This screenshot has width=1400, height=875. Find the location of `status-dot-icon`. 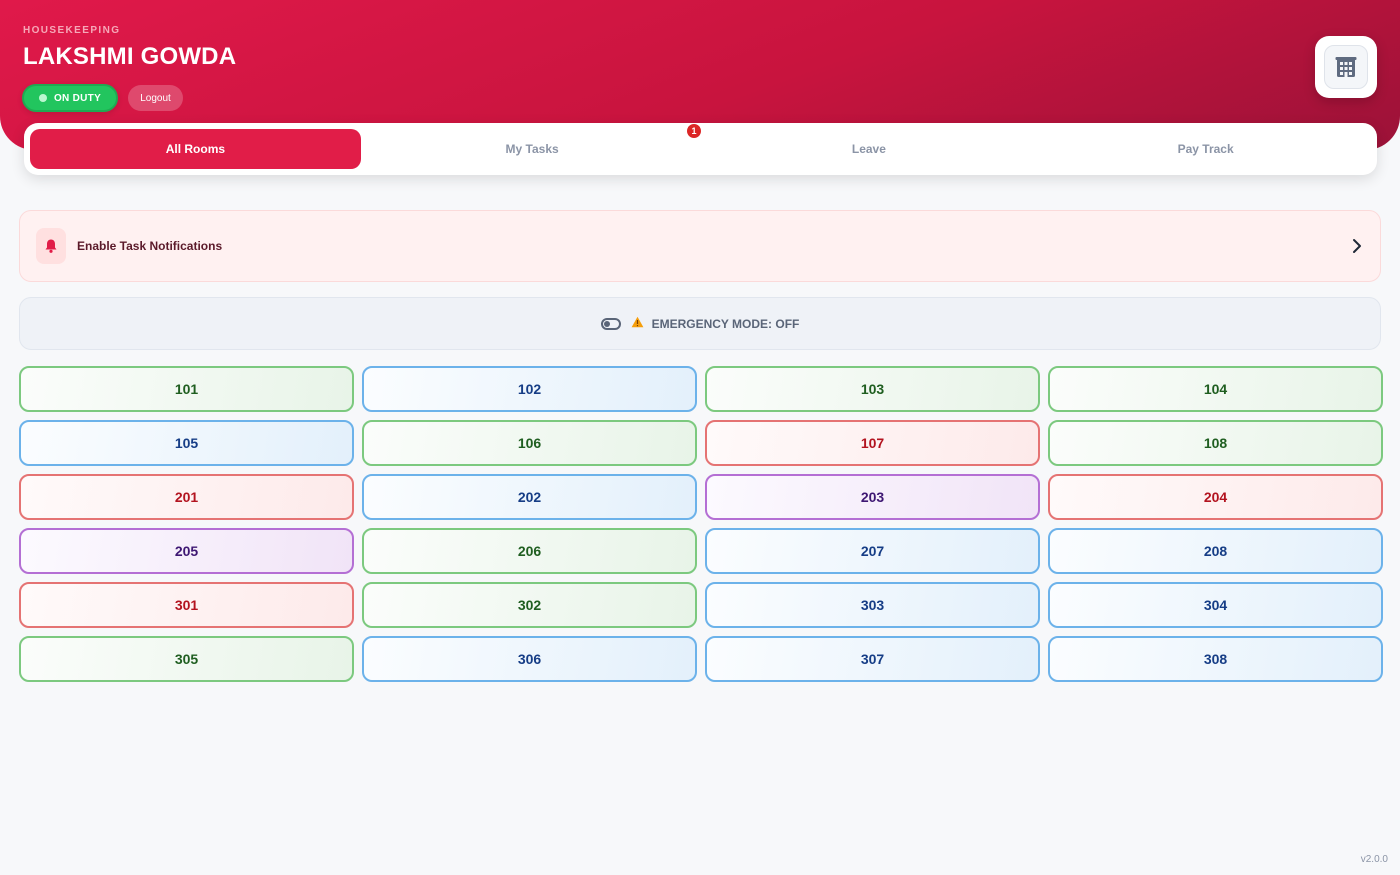

status-dot-icon is located at coordinates (42, 98).